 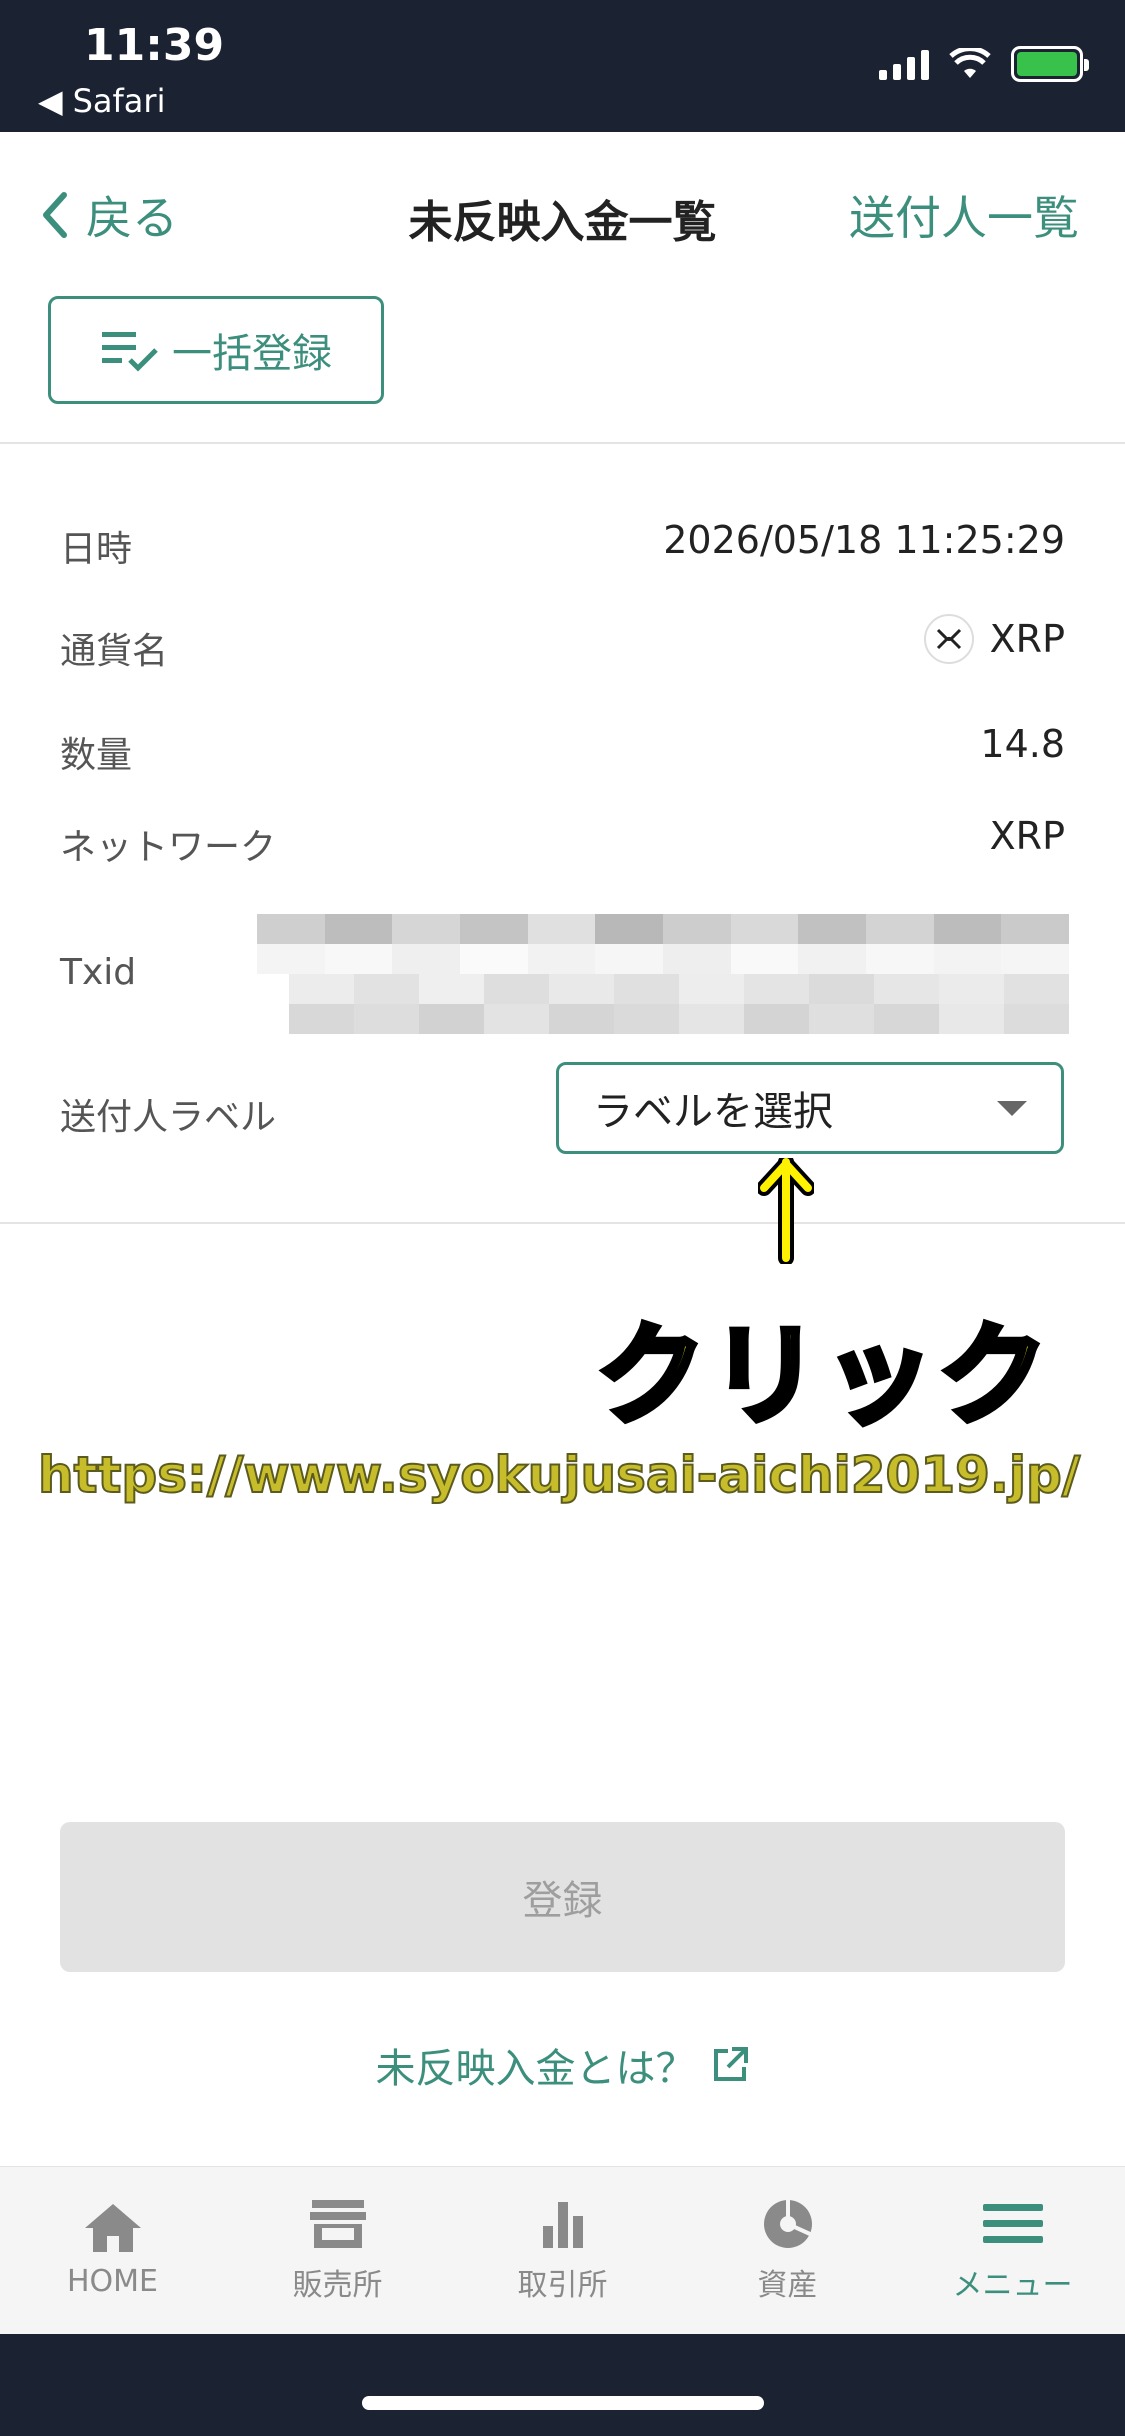 I want to click on wifi-icon, so click(x=970, y=63).